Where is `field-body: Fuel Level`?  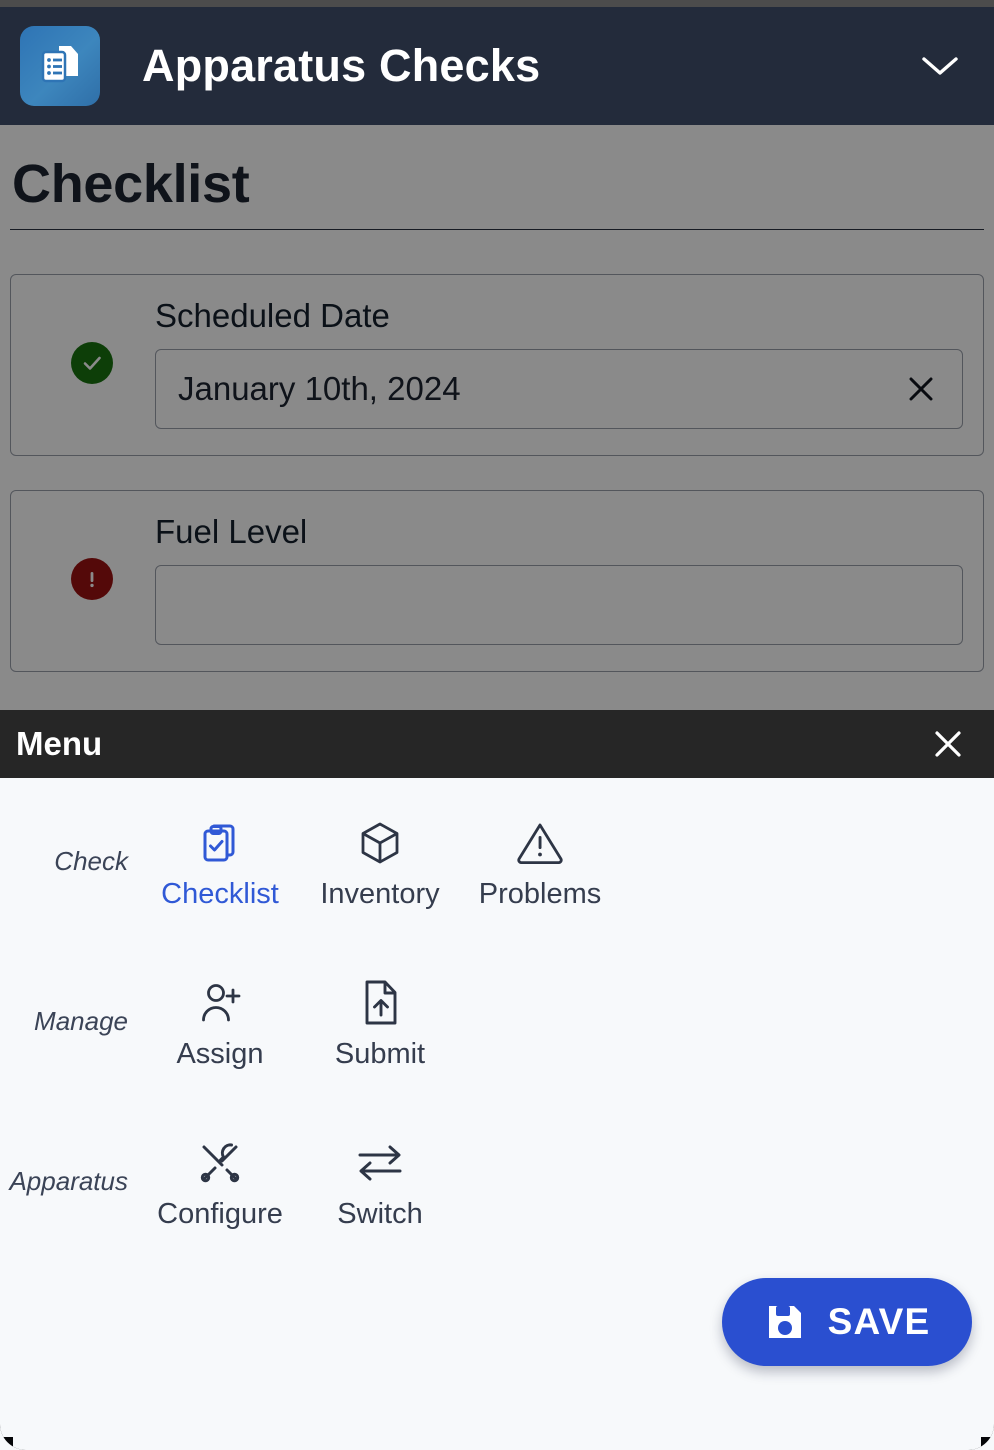 field-body: Fuel Level is located at coordinates (559, 579).